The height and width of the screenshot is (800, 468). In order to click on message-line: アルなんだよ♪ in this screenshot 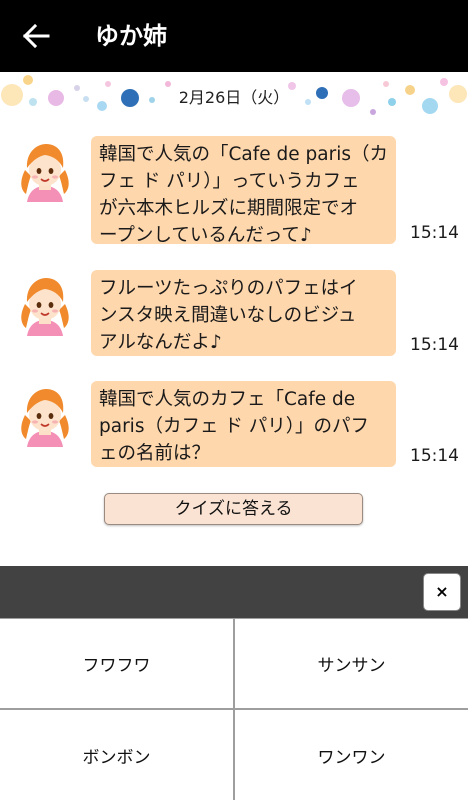, I will do `click(160, 342)`.